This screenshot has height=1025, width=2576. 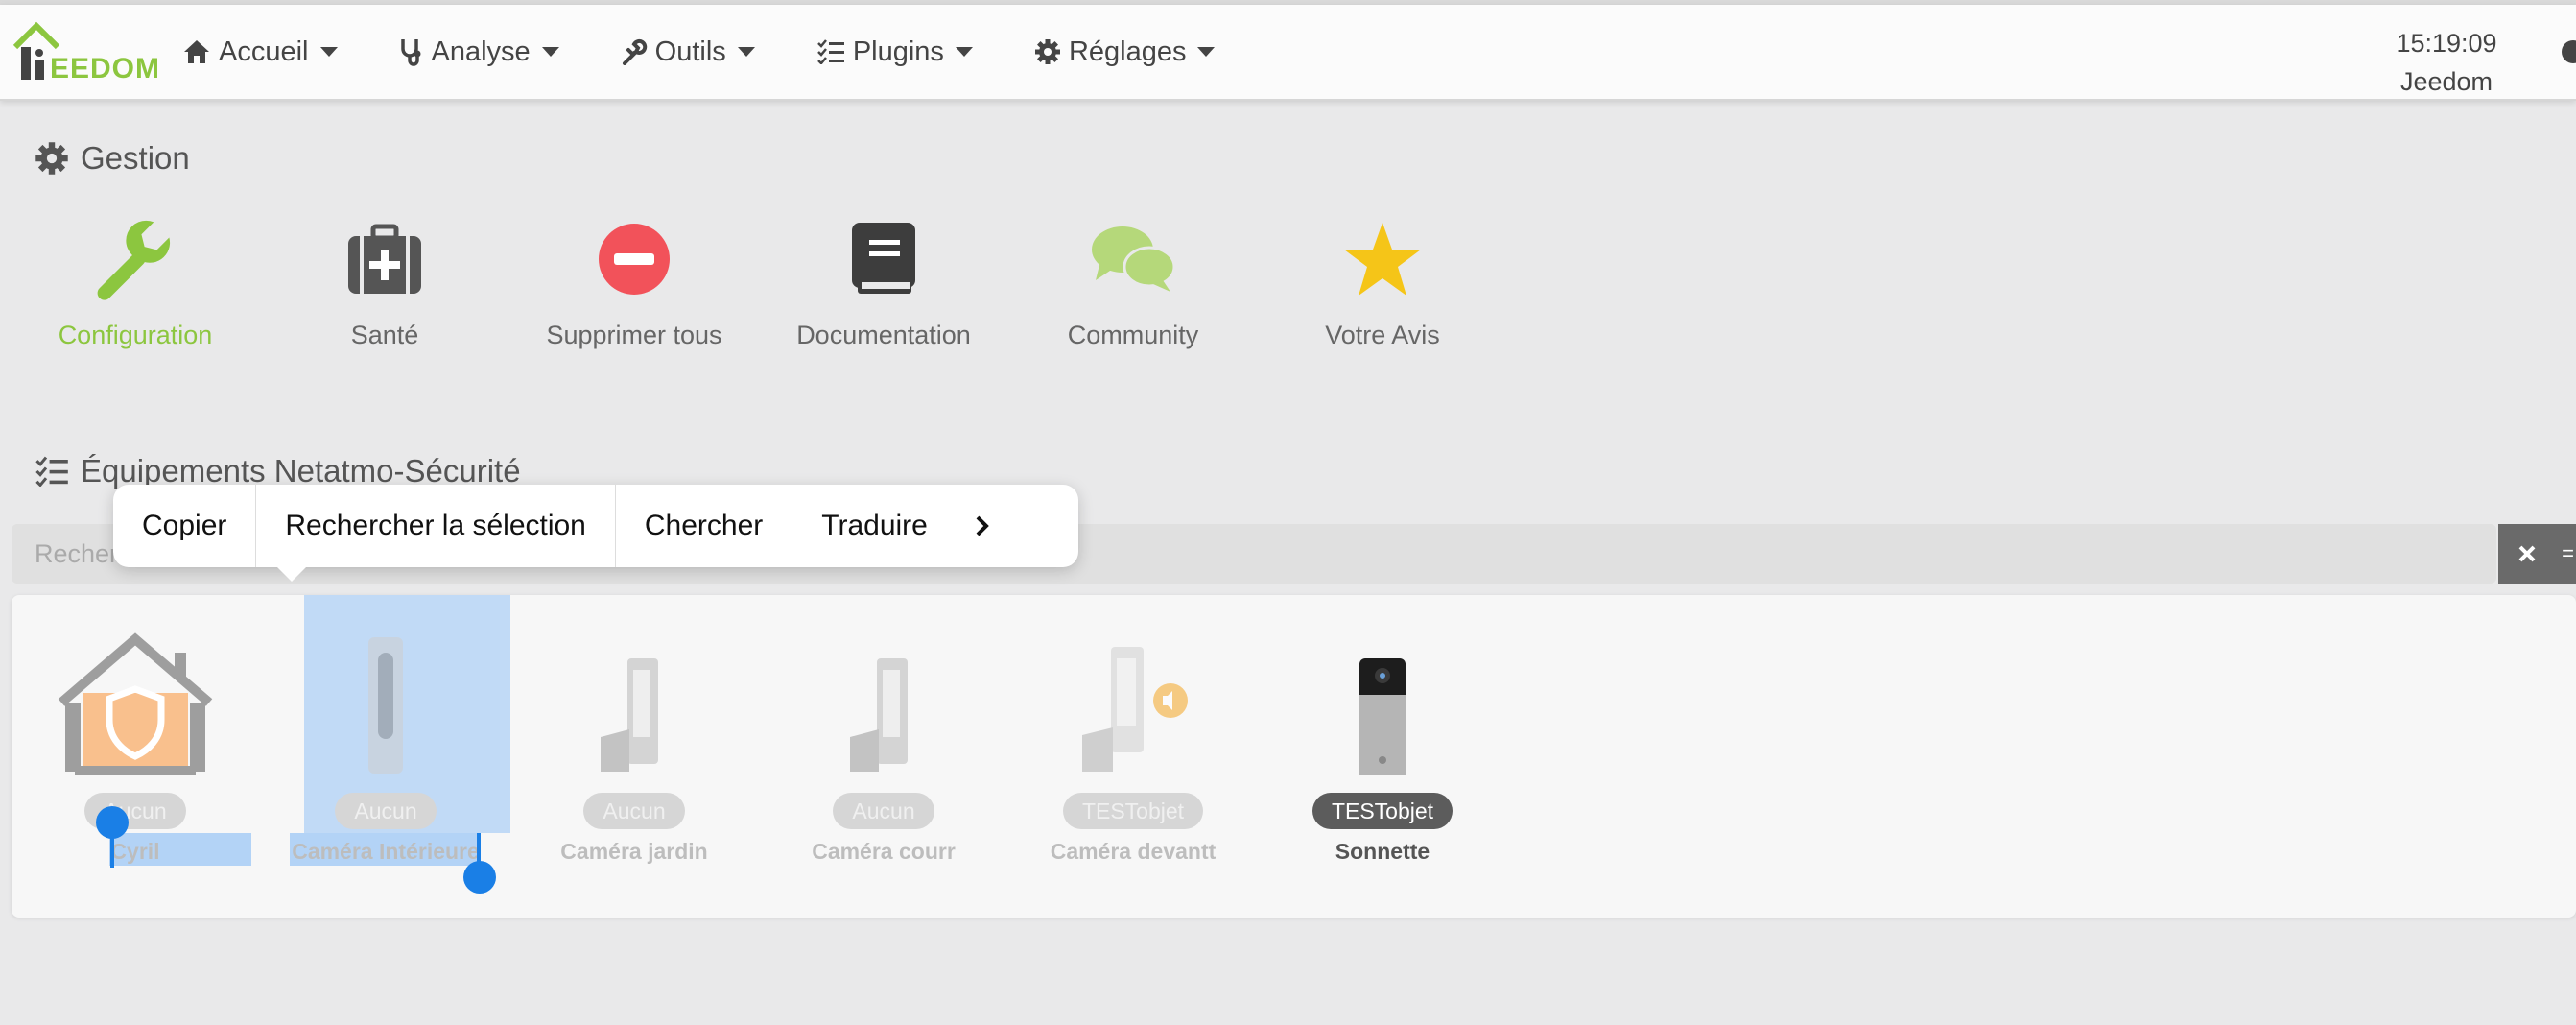 I want to click on ctx-copier: Copier, so click(x=185, y=526).